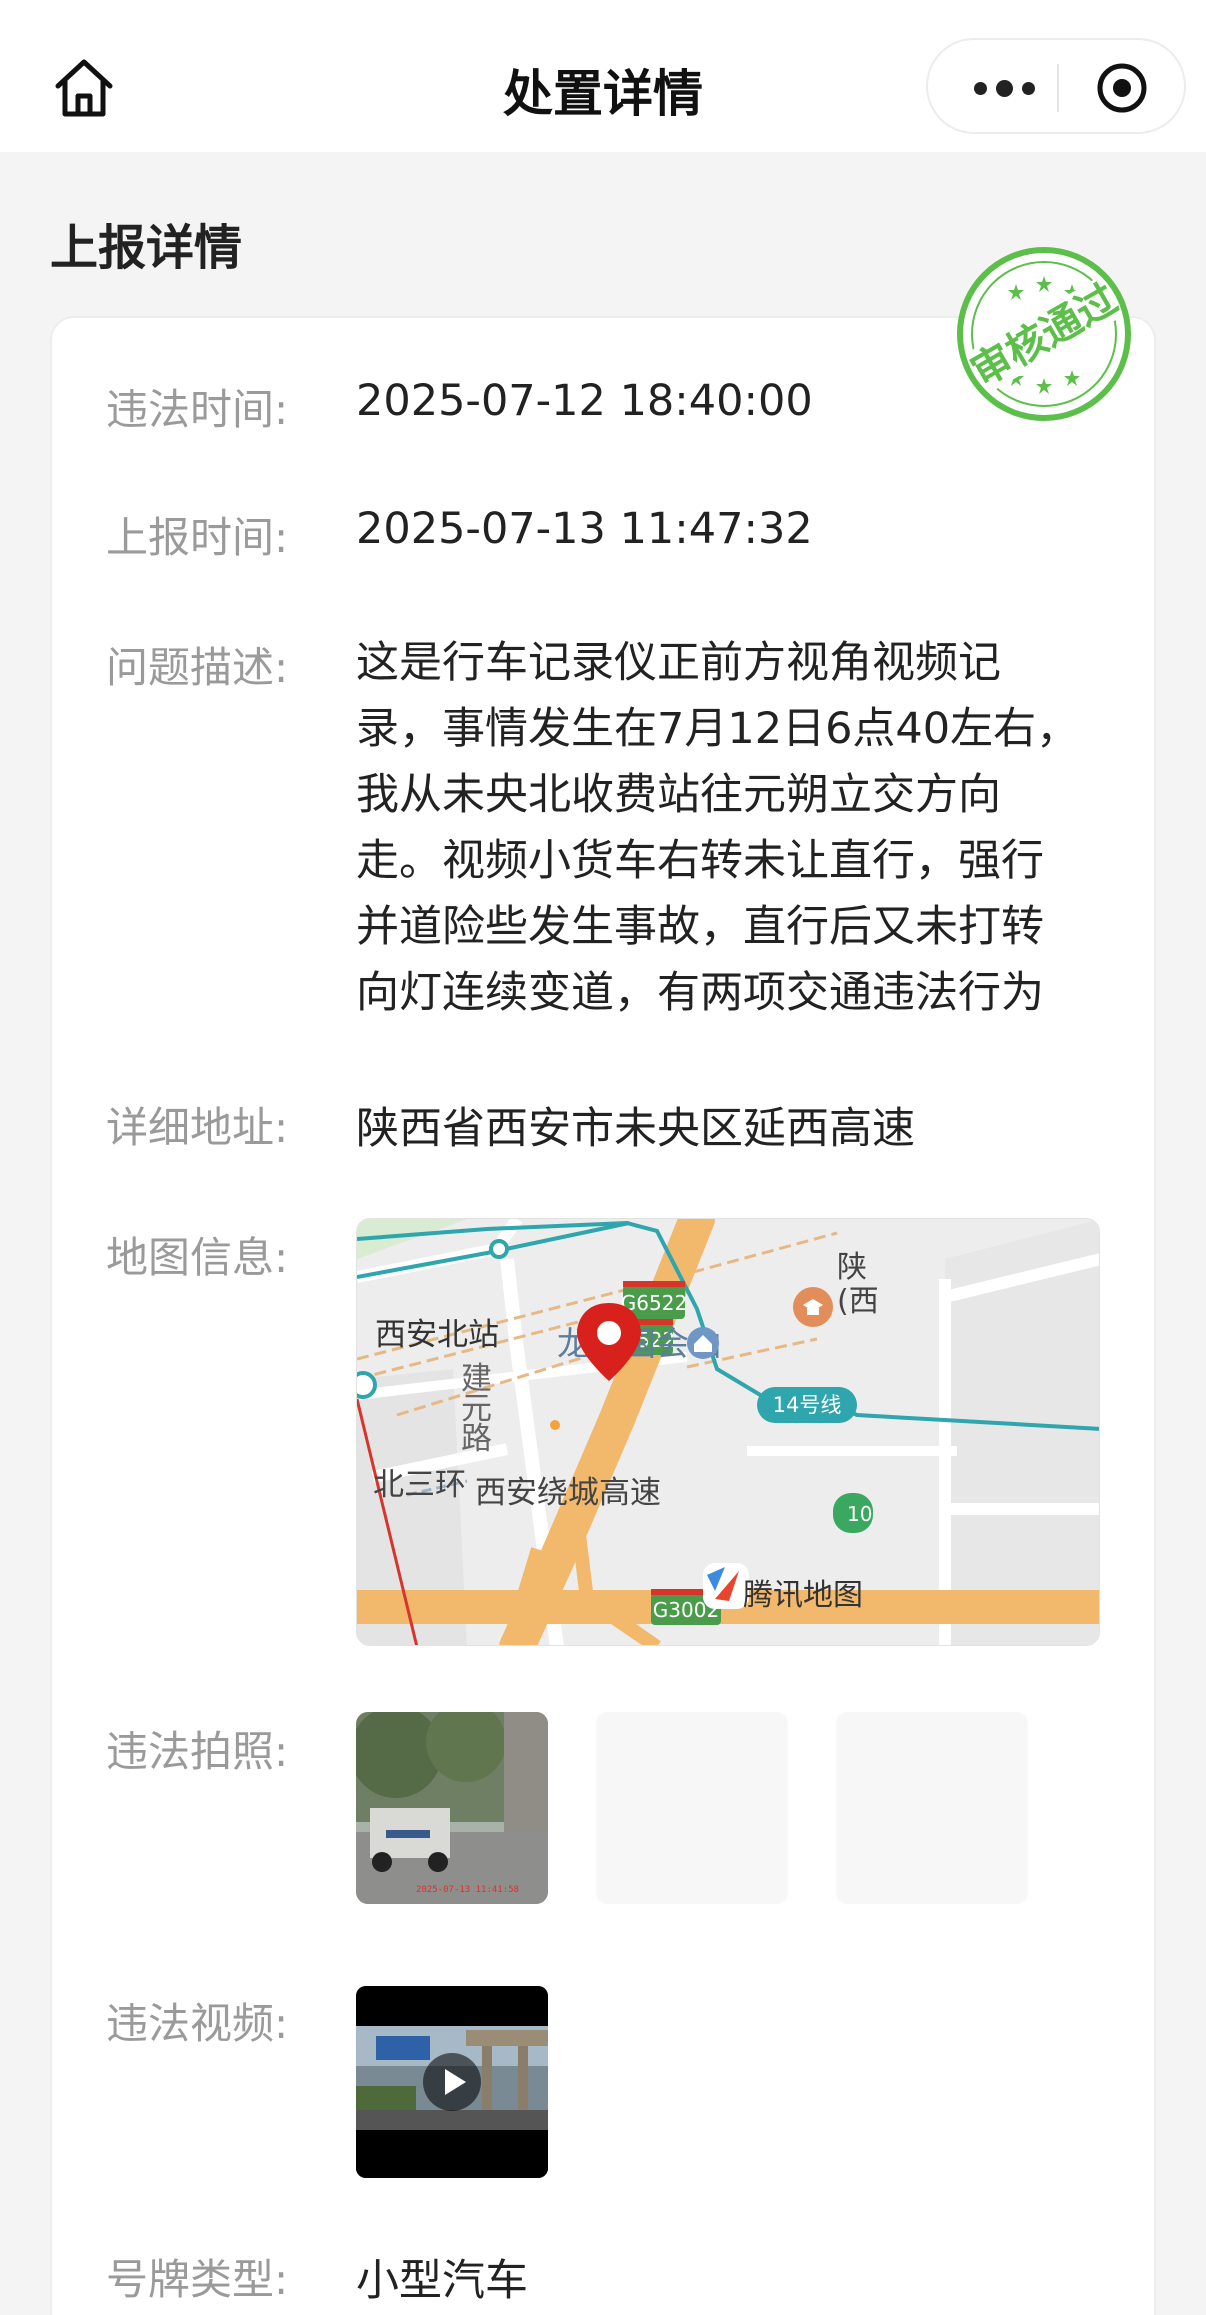 The image size is (1206, 2315). What do you see at coordinates (197, 667) in the screenshot?
I see `description-label: 问题描述:` at bounding box center [197, 667].